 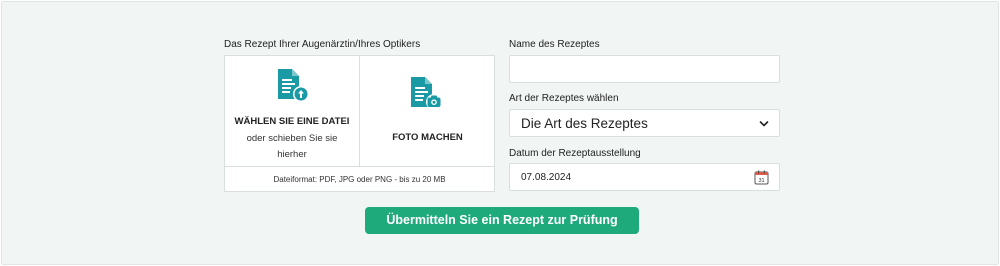 I want to click on type-label: Art der Rezeptes wählen, so click(x=564, y=98).